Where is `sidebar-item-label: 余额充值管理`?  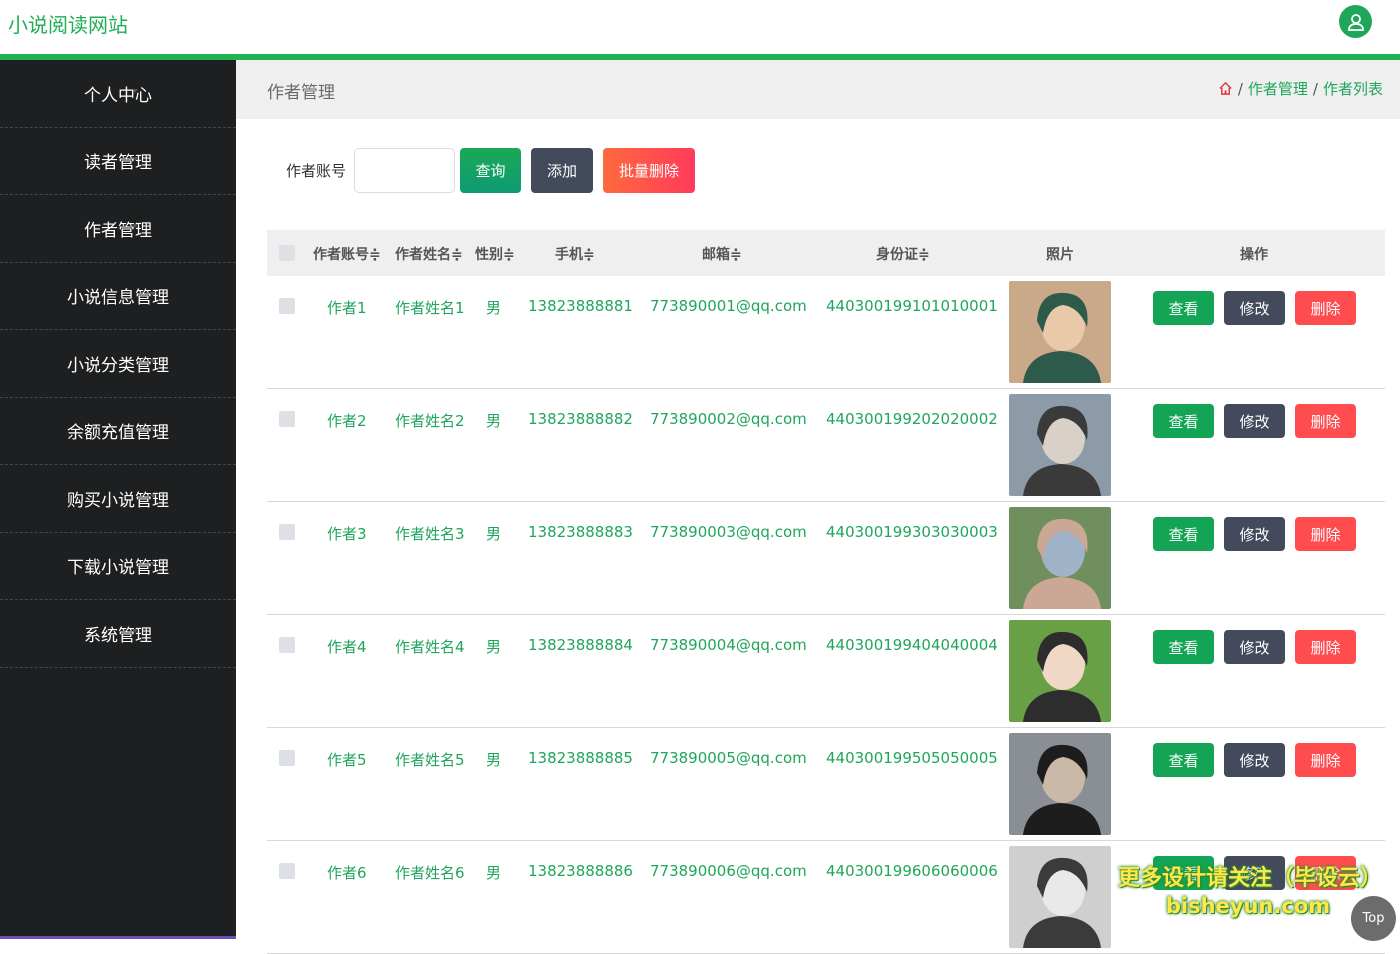
sidebar-item-label: 余额充值管理 is located at coordinates (118, 433).